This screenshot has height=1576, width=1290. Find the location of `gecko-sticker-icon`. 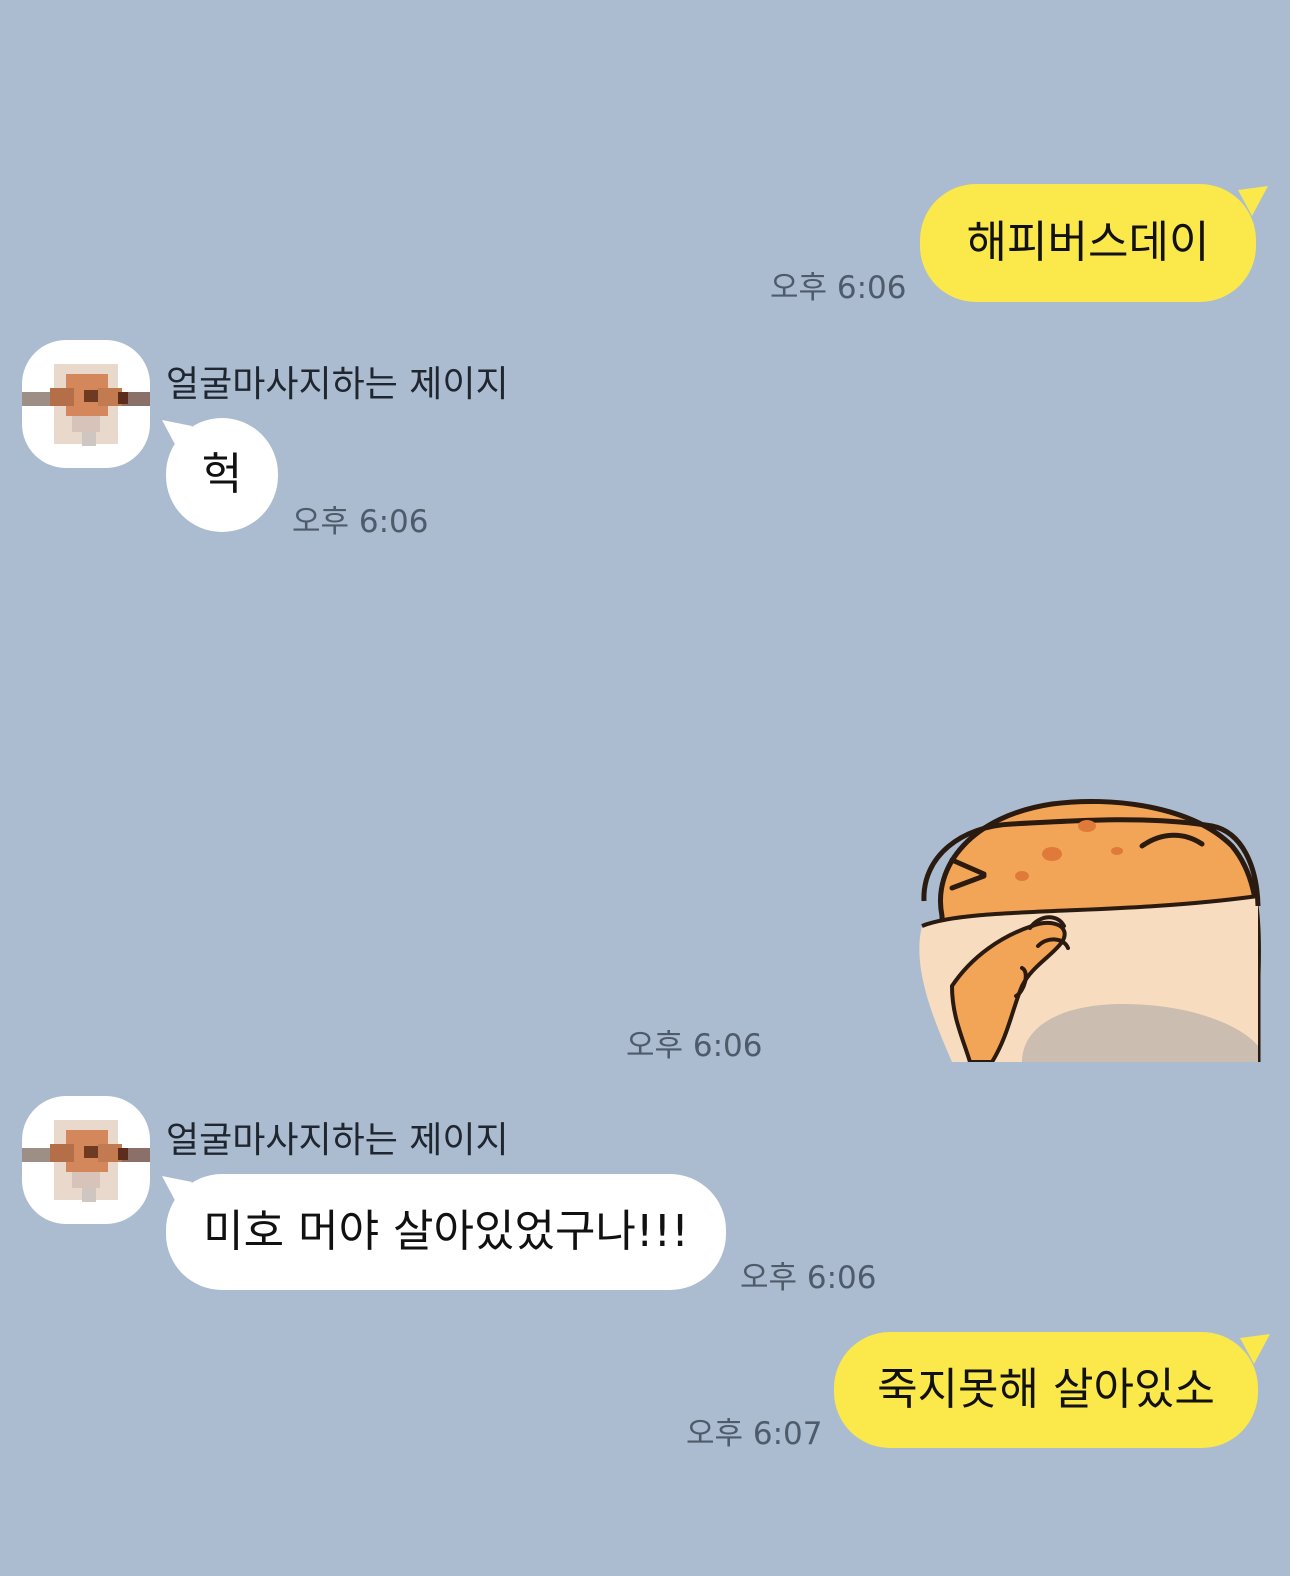

gecko-sticker-icon is located at coordinates (1088, 929).